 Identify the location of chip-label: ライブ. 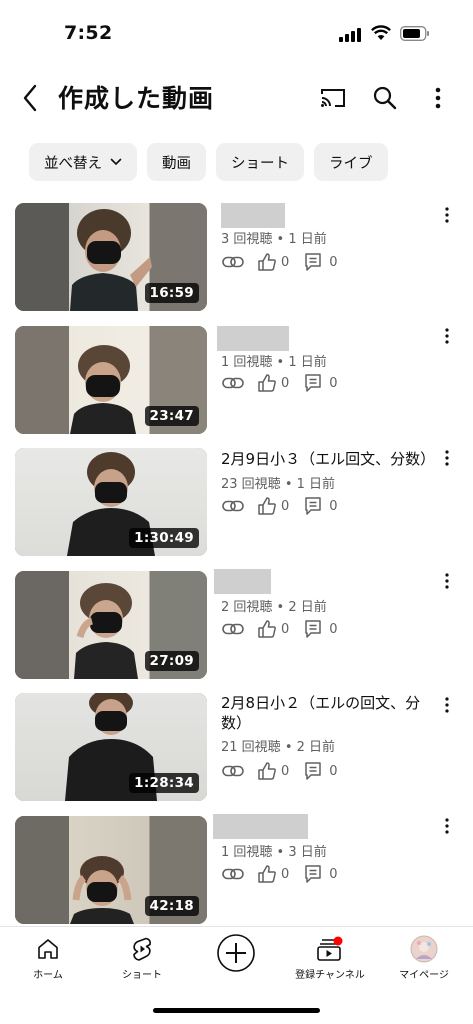
(351, 163).